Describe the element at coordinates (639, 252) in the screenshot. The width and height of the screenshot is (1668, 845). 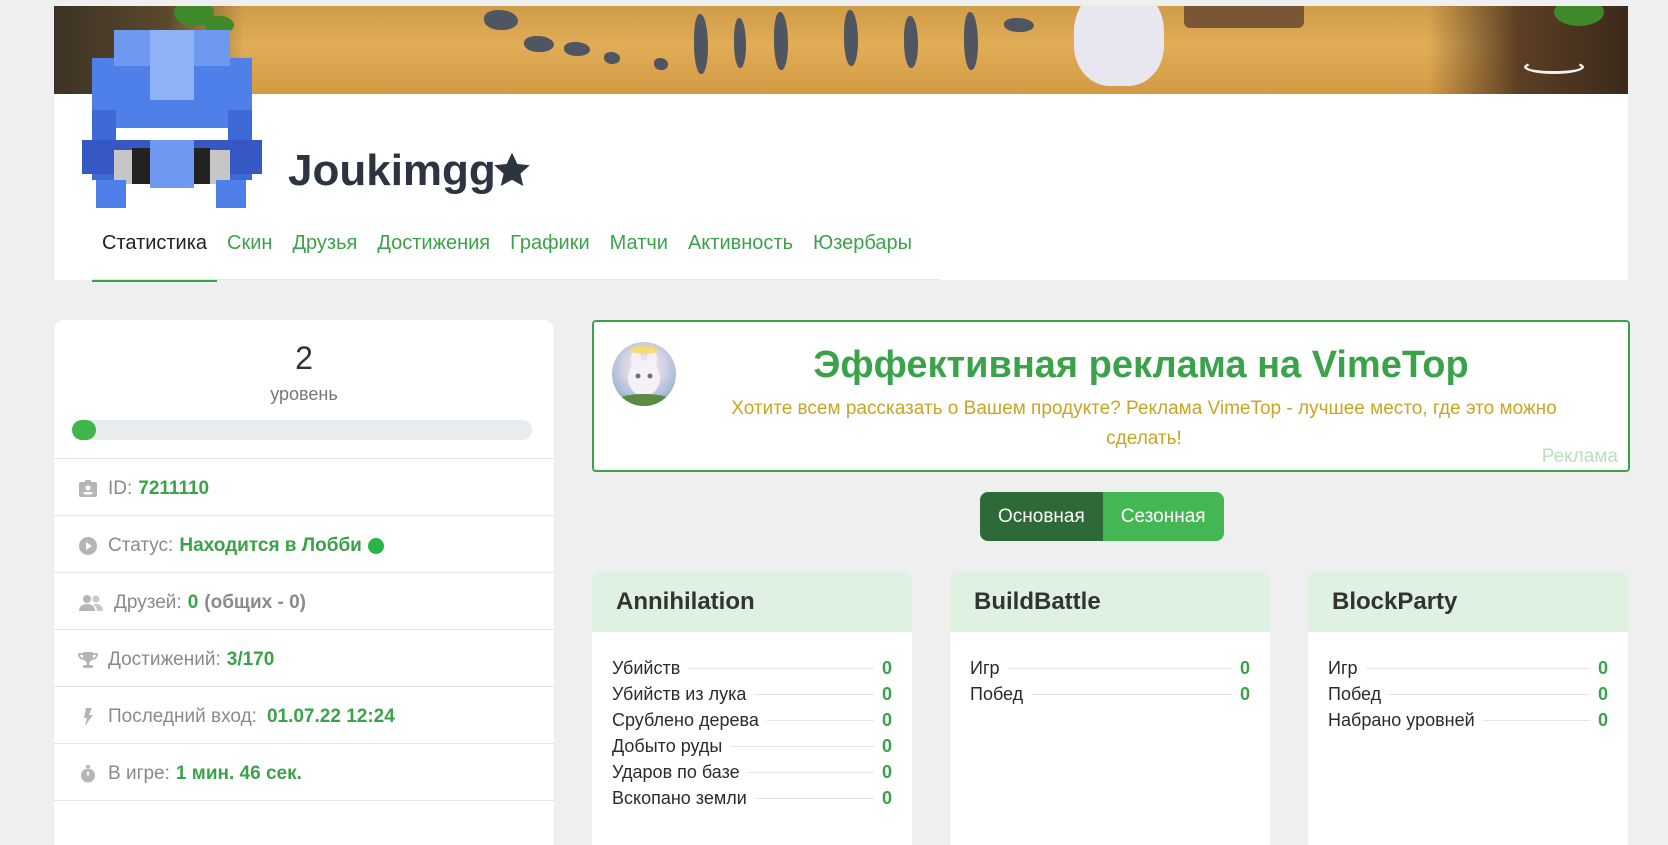
I see `tab-matches: Матчи` at that location.